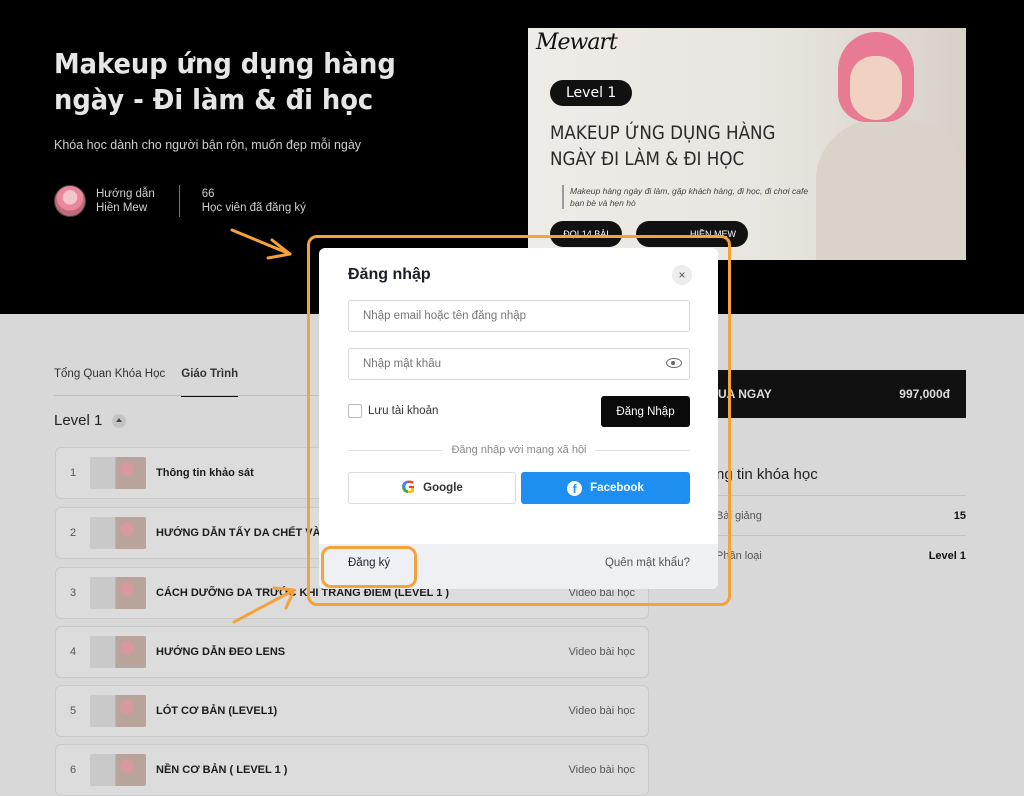  I want to click on level-header: Level 1, so click(90, 420).